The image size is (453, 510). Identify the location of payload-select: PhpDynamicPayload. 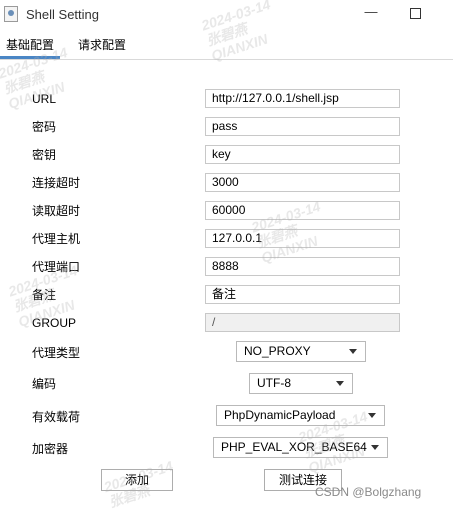
(300, 415).